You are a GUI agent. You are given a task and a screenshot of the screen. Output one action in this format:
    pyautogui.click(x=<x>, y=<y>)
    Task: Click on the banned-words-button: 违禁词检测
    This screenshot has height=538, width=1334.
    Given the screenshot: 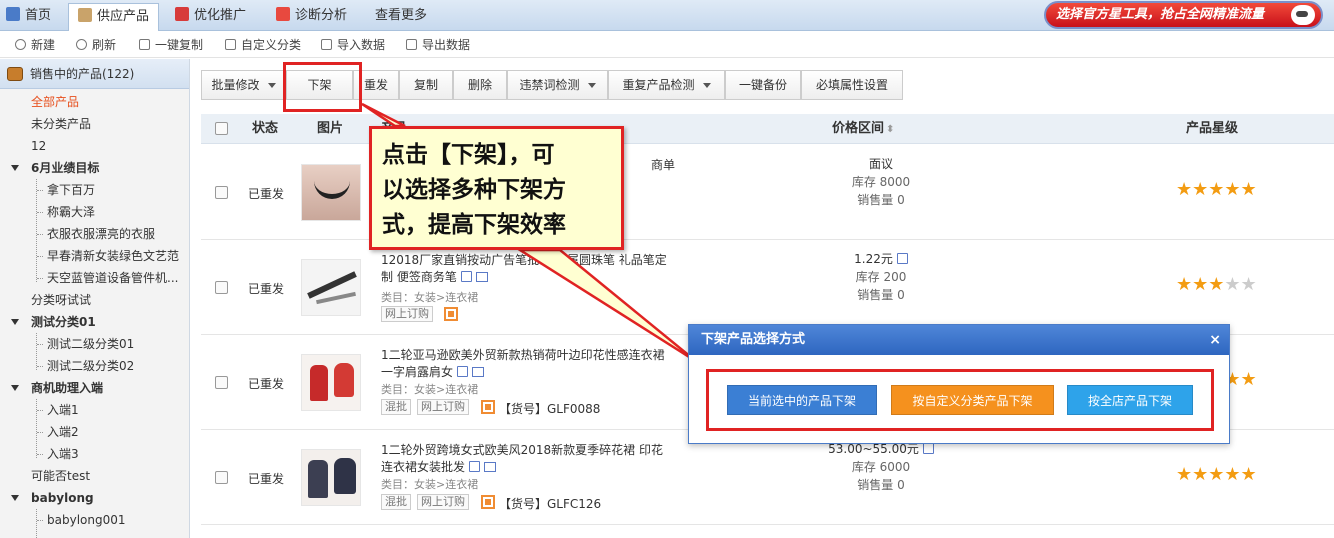 What is the action you would take?
    pyautogui.click(x=557, y=85)
    